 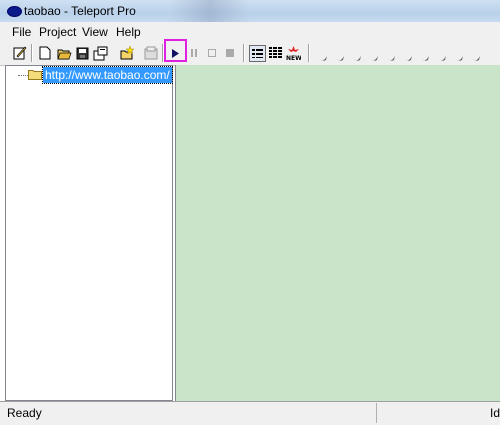 What do you see at coordinates (230, 53) in the screenshot?
I see `stop-icon` at bounding box center [230, 53].